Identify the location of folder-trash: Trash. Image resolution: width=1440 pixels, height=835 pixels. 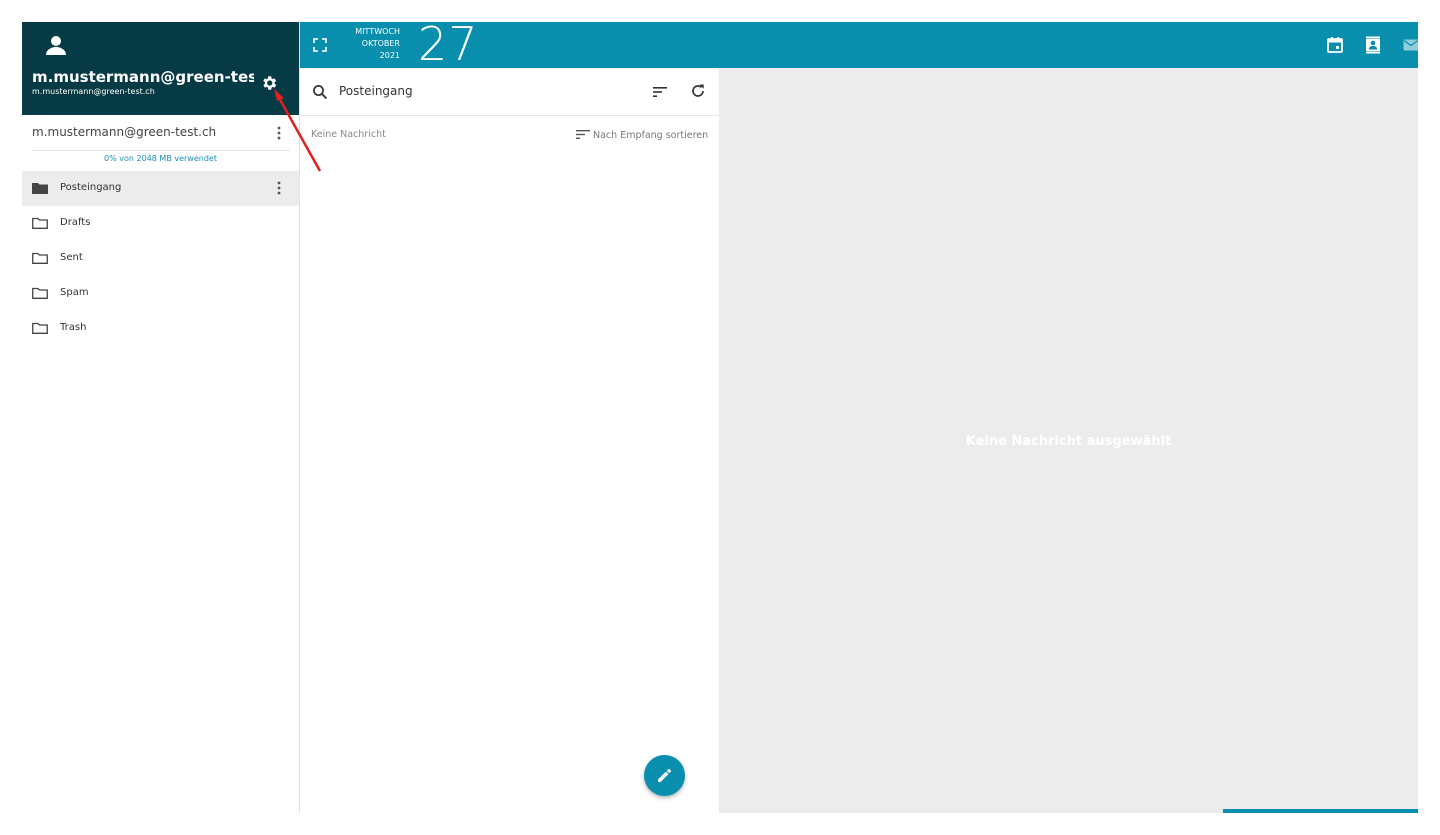
(160, 328).